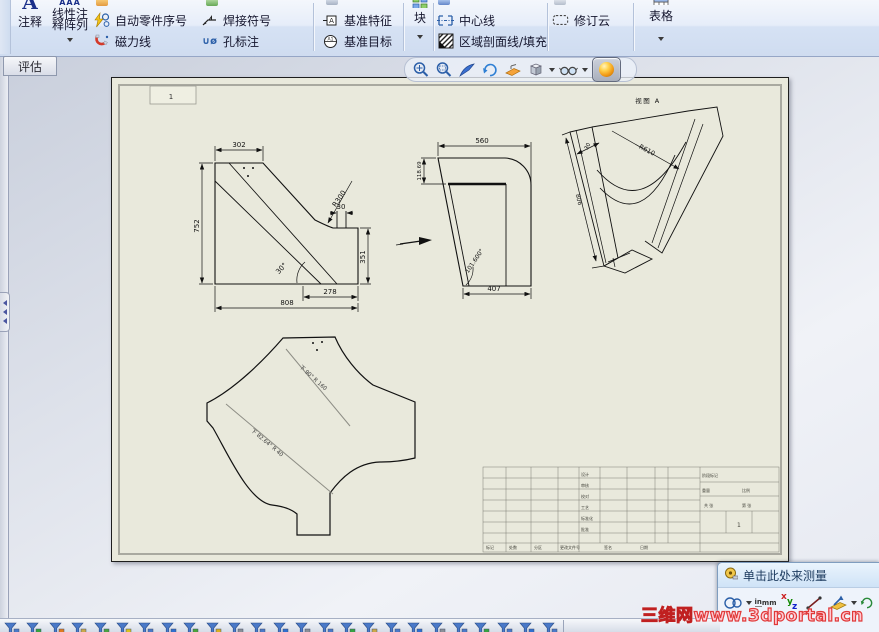 Image resolution: width=879 pixels, height=632 pixels. Describe the element at coordinates (331, 39) in the screenshot. I see `svg-text: A1` at that location.